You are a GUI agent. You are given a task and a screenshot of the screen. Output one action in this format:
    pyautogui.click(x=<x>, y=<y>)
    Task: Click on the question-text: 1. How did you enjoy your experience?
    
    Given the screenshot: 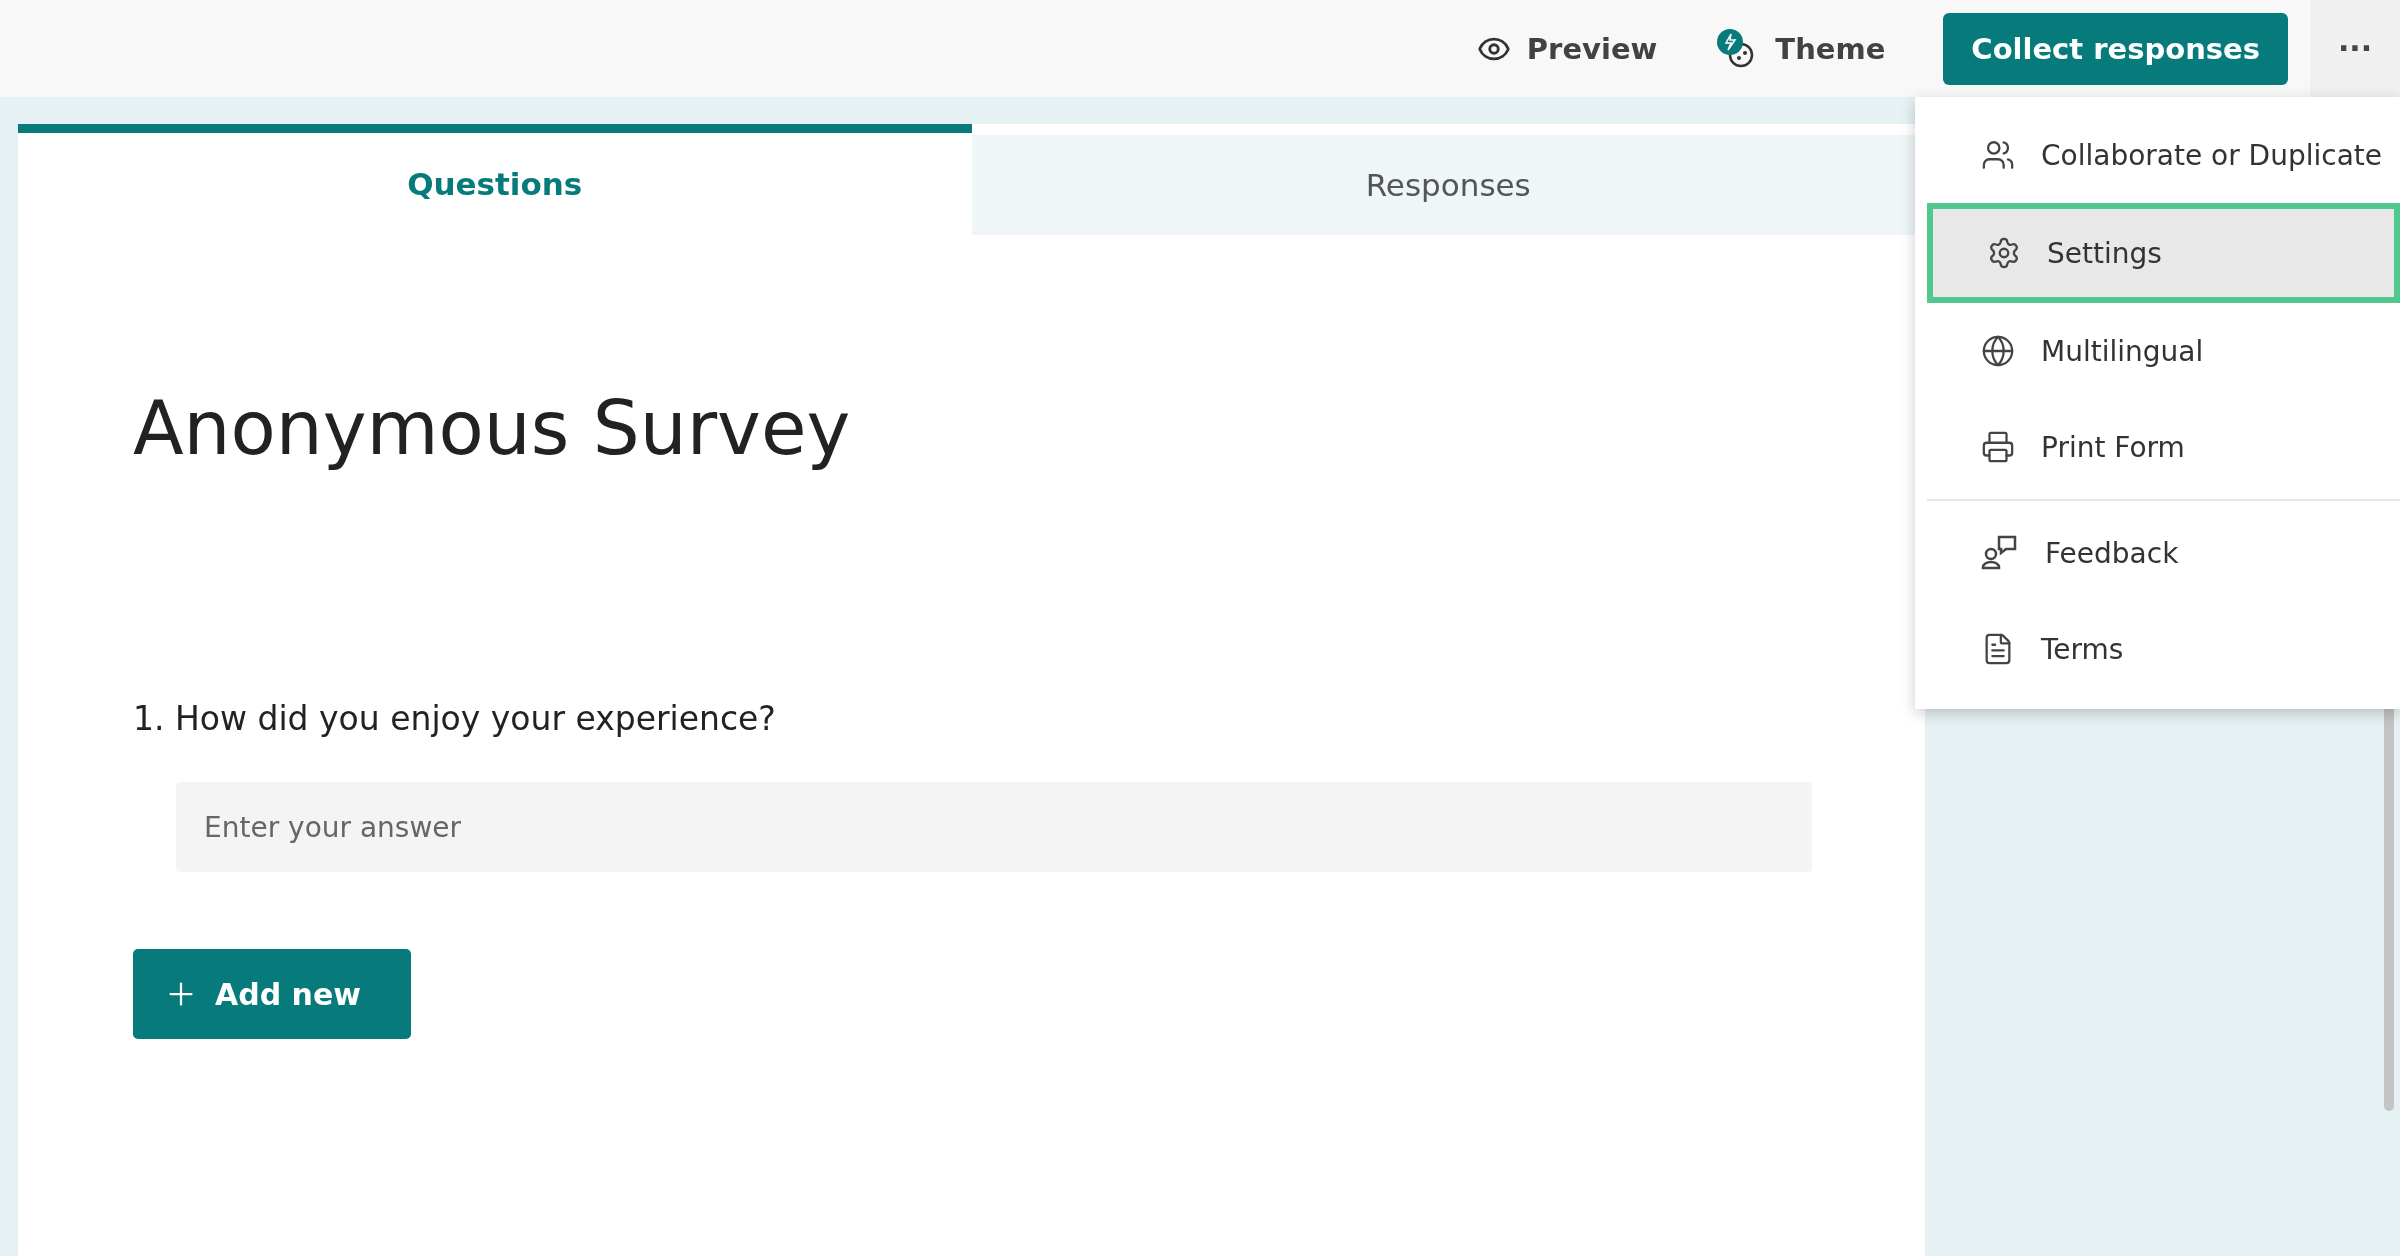 What is the action you would take?
    pyautogui.click(x=455, y=718)
    